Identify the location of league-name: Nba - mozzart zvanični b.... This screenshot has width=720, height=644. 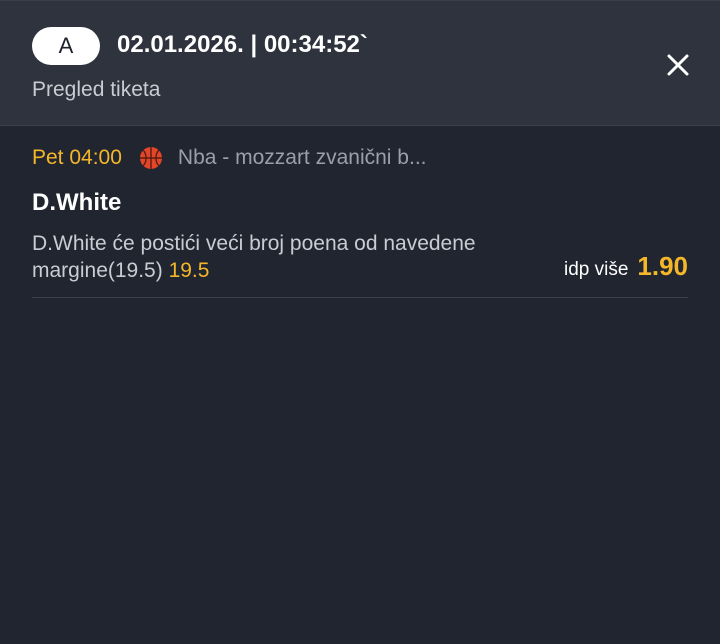
(302, 157).